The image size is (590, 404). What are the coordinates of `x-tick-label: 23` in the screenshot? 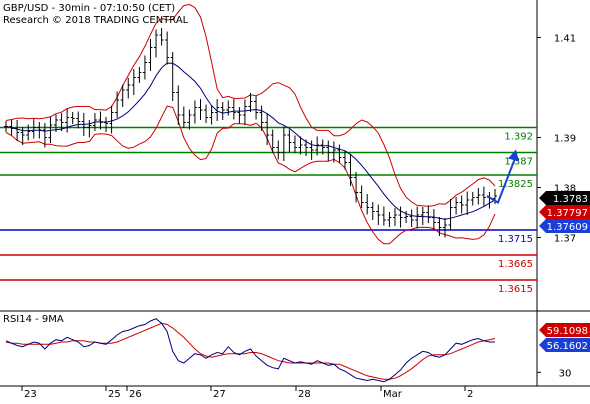 It's located at (30, 394).